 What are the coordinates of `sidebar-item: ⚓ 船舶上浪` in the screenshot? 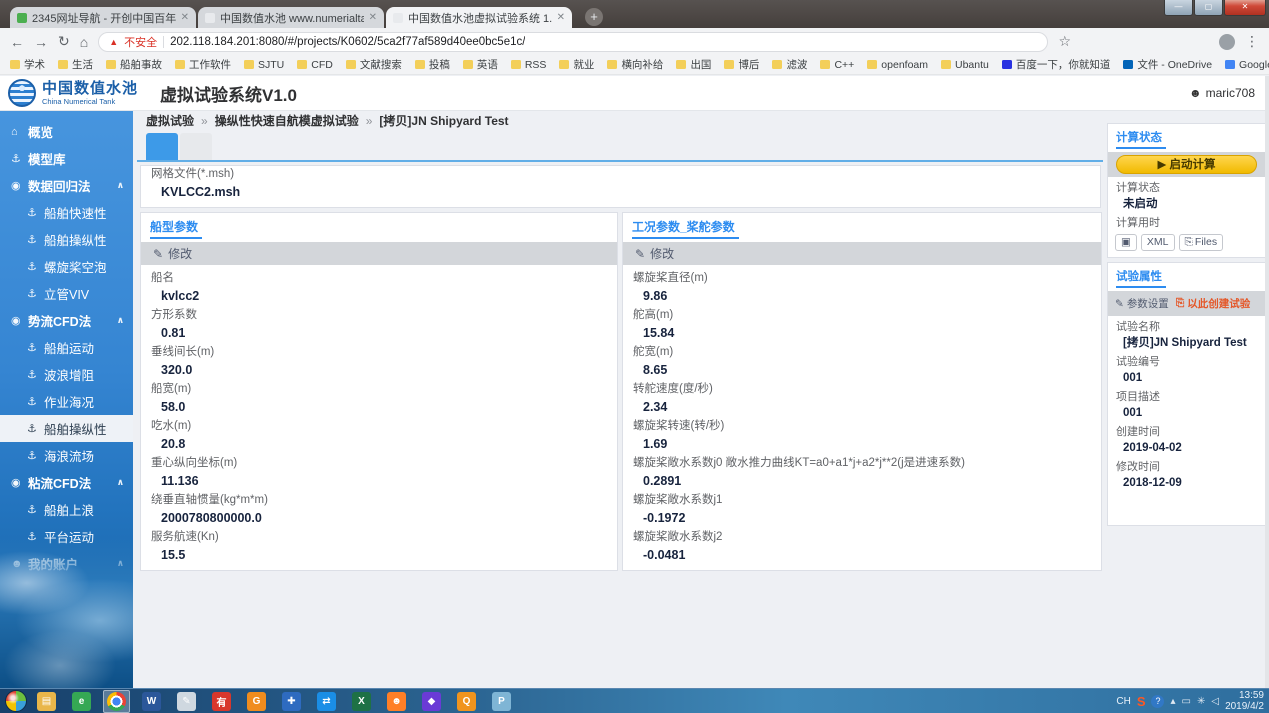 It's located at (66, 509).